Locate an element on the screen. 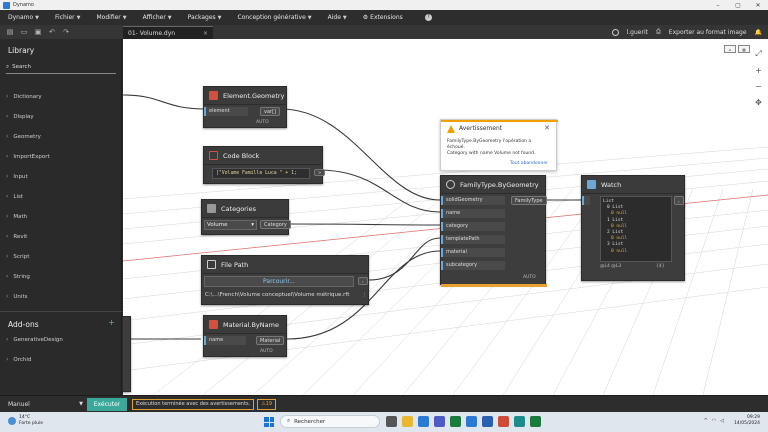 The image size is (768, 432). new-file-icon: ▤ is located at coordinates (10, 32).